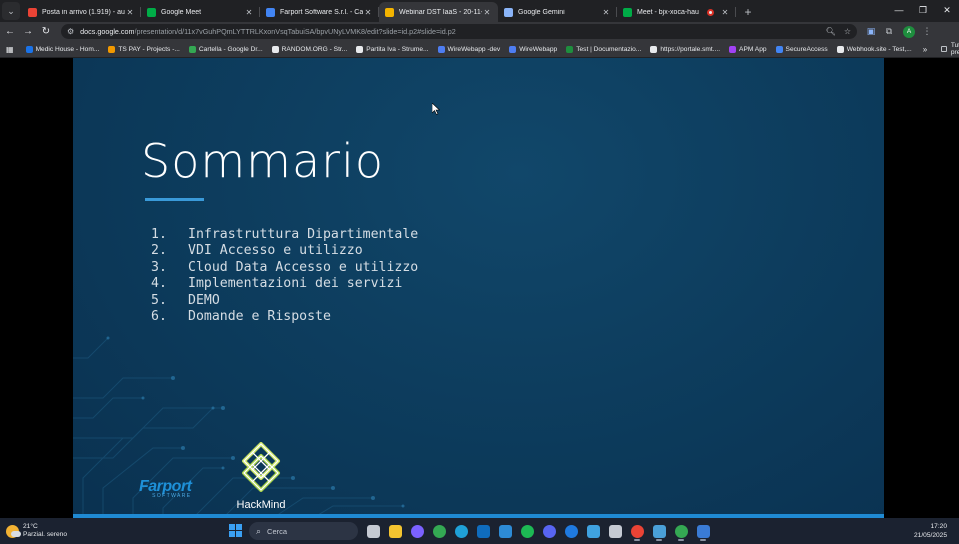 The height and width of the screenshot is (544, 959). What do you see at coordinates (46, 31) in the screenshot?
I see `reload-button: ↻` at bounding box center [46, 31].